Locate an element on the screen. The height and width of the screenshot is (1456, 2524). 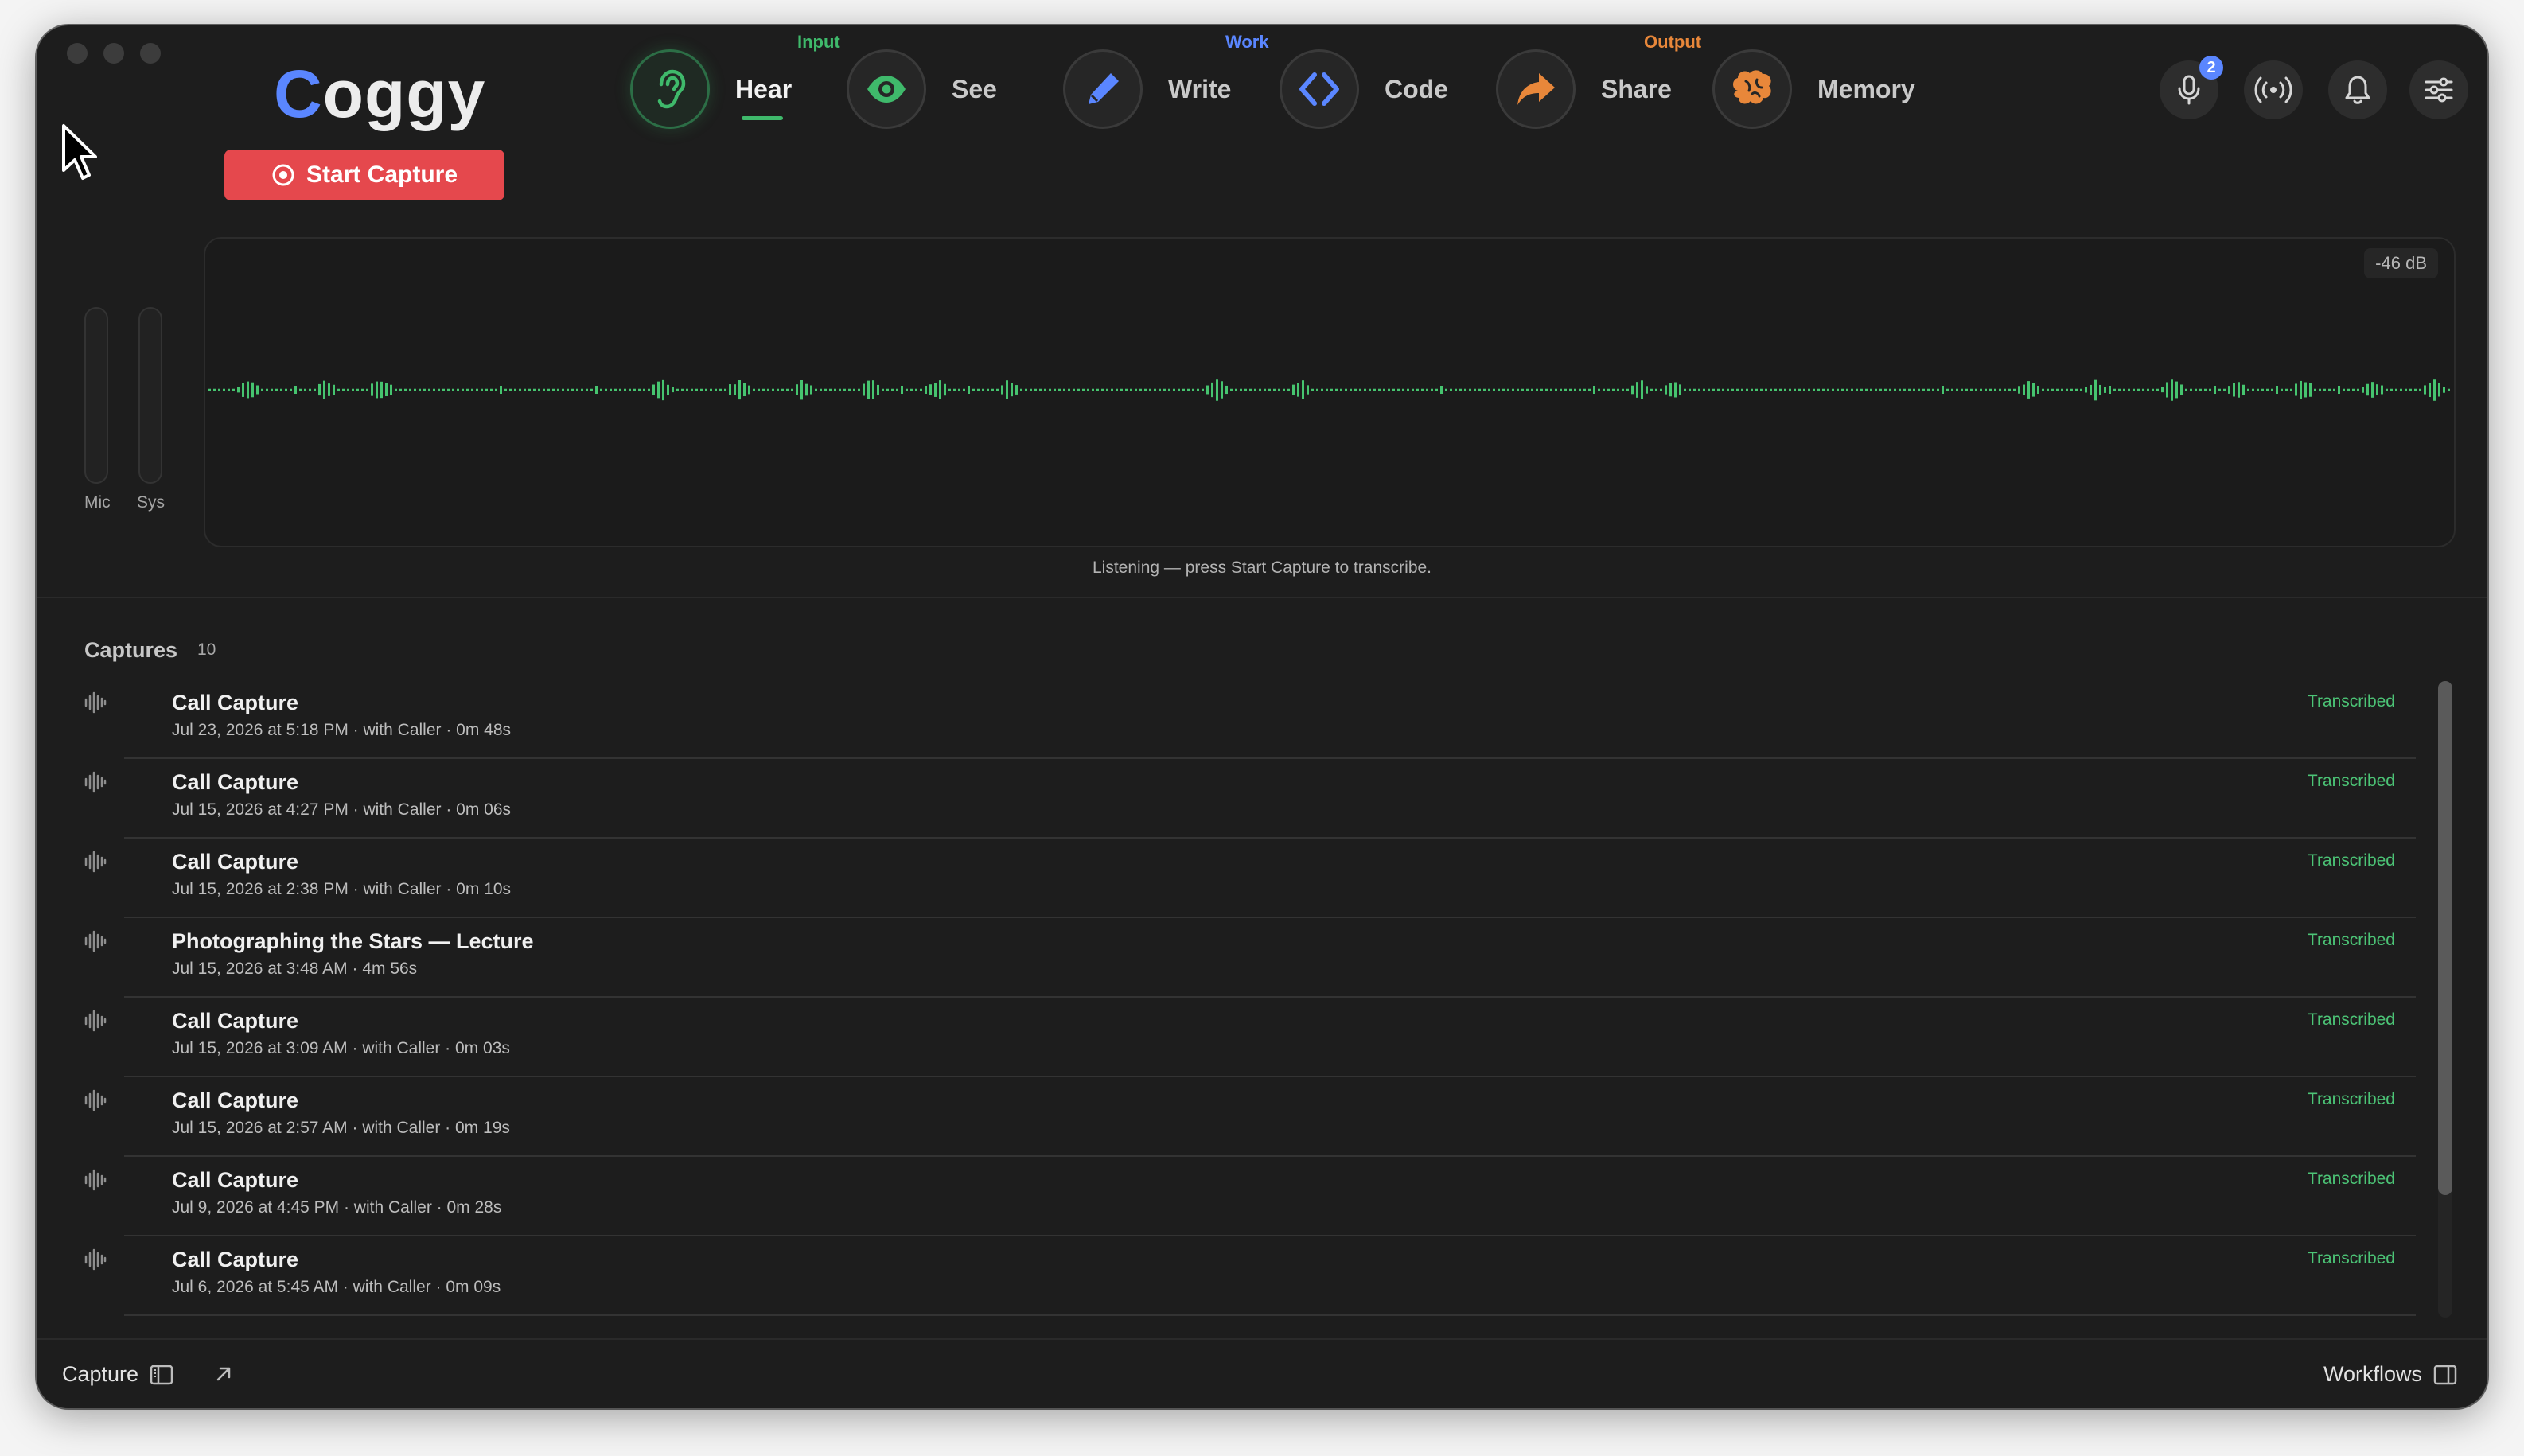
nav-tab-see: See is located at coordinates (922, 89).